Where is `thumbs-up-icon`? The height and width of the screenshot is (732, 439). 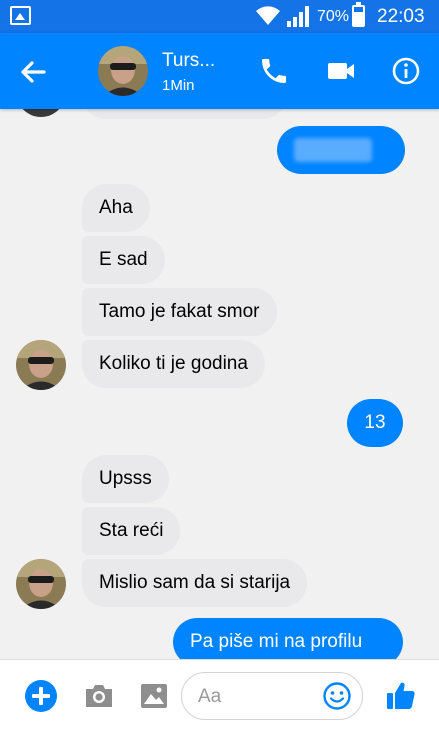
thumbs-up-icon is located at coordinates (401, 695).